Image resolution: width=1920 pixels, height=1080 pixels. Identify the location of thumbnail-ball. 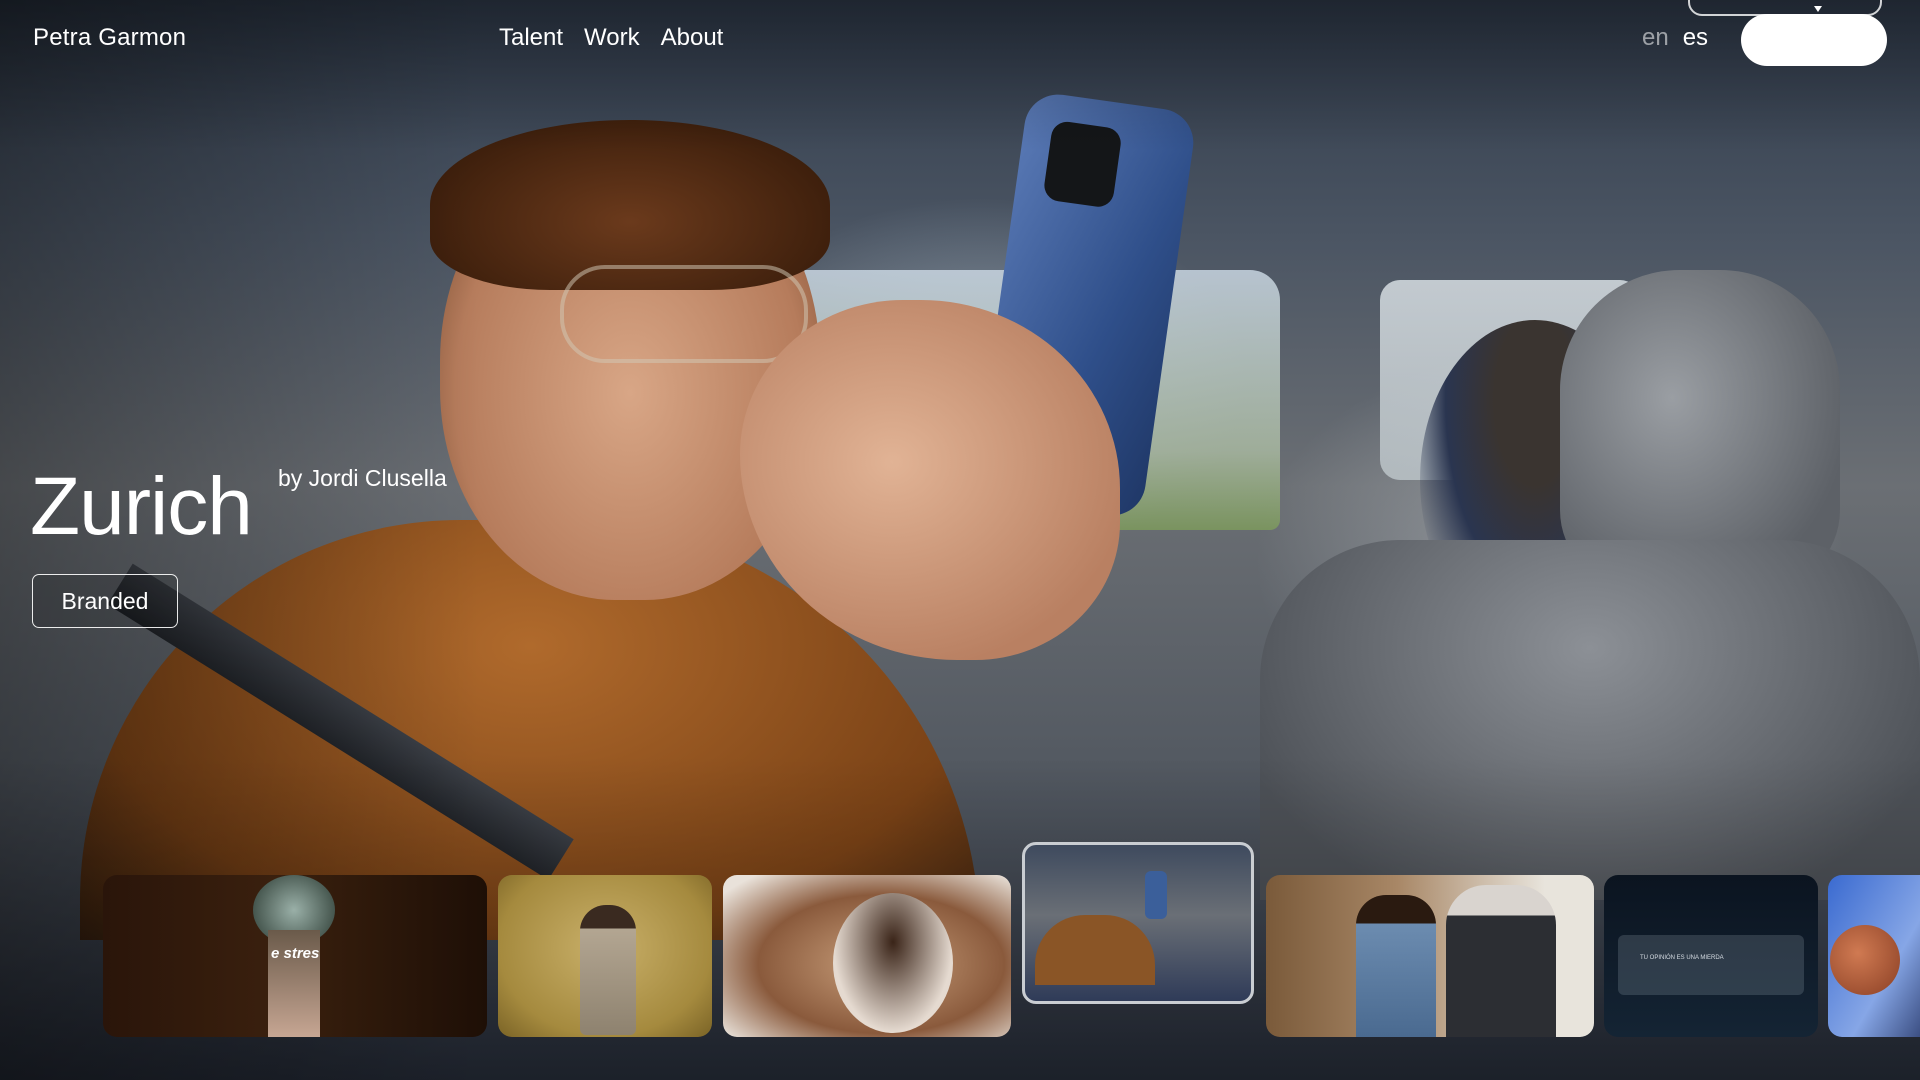
(1865, 960).